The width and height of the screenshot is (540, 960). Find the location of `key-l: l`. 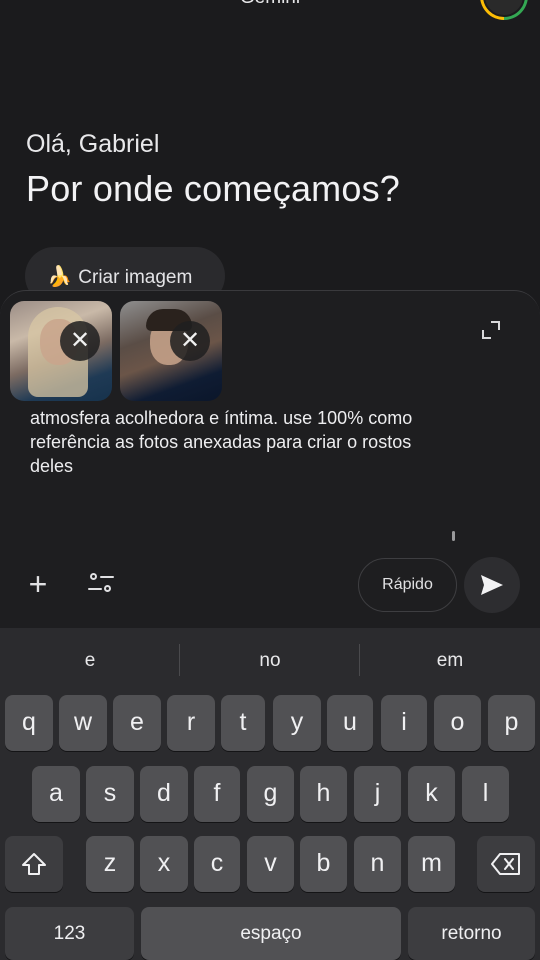

key-l: l is located at coordinates (485, 794).